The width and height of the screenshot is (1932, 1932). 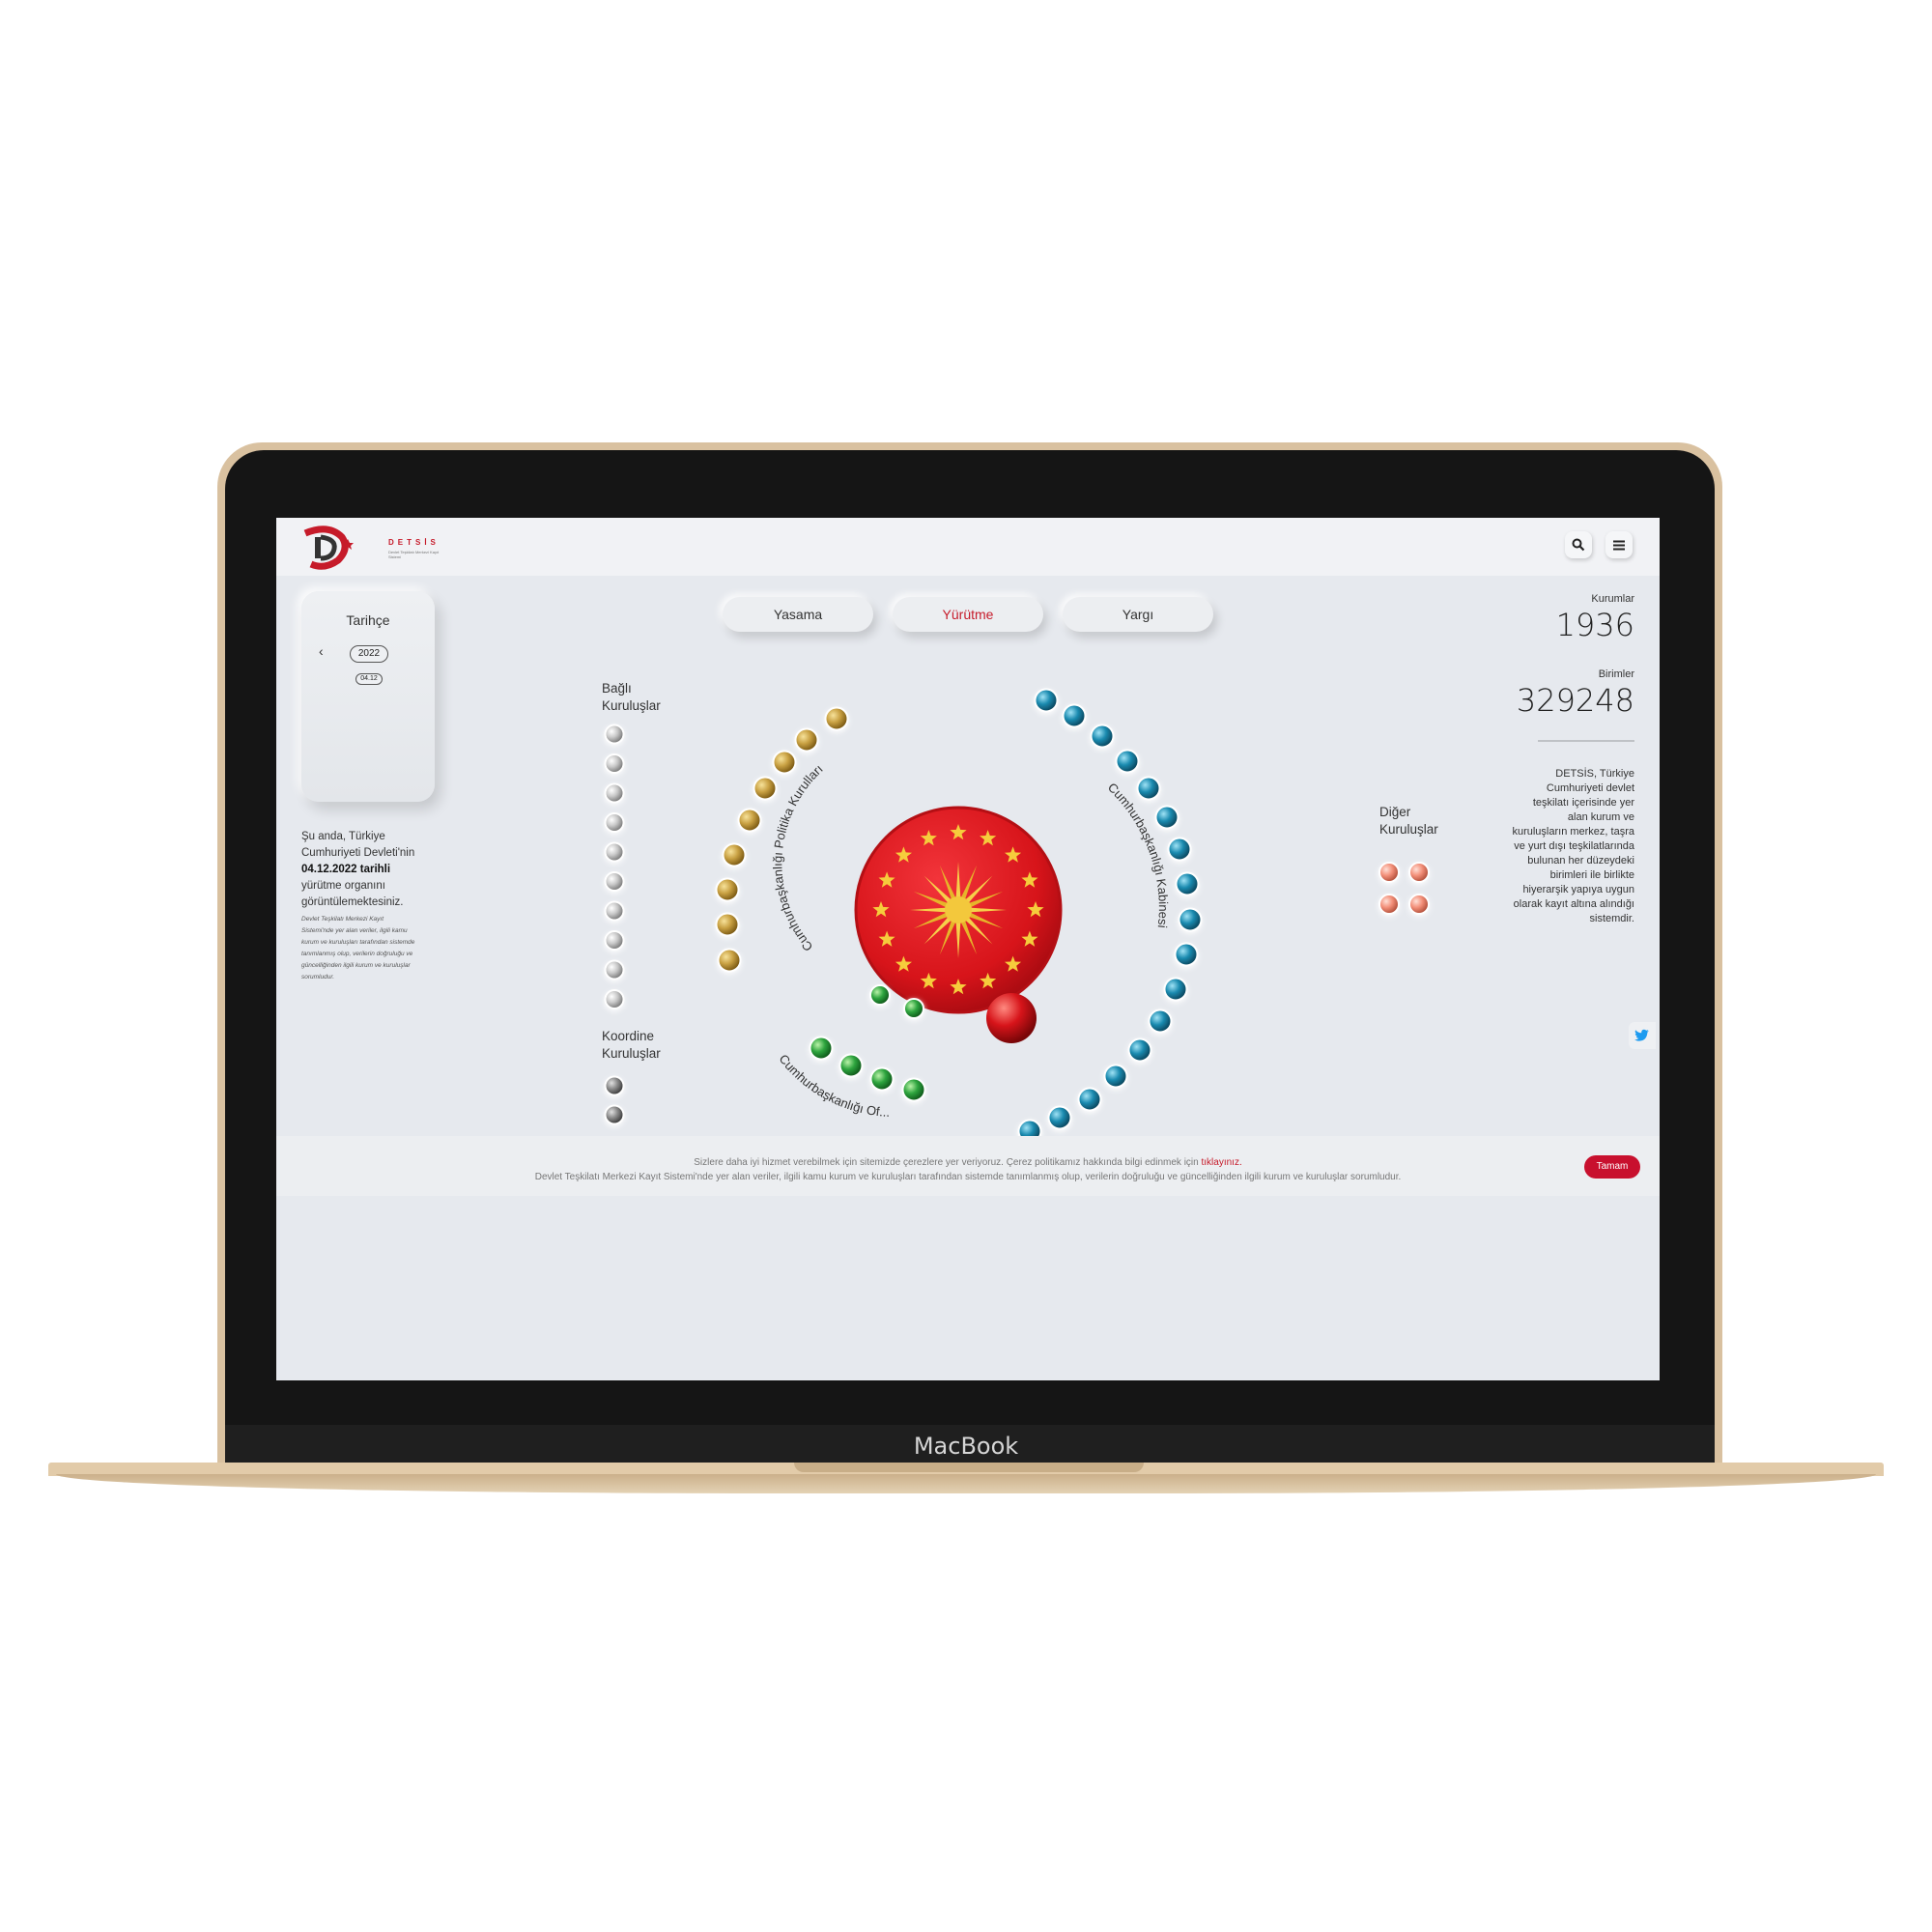 I want to click on twitter-icon, so click(x=1641, y=1035).